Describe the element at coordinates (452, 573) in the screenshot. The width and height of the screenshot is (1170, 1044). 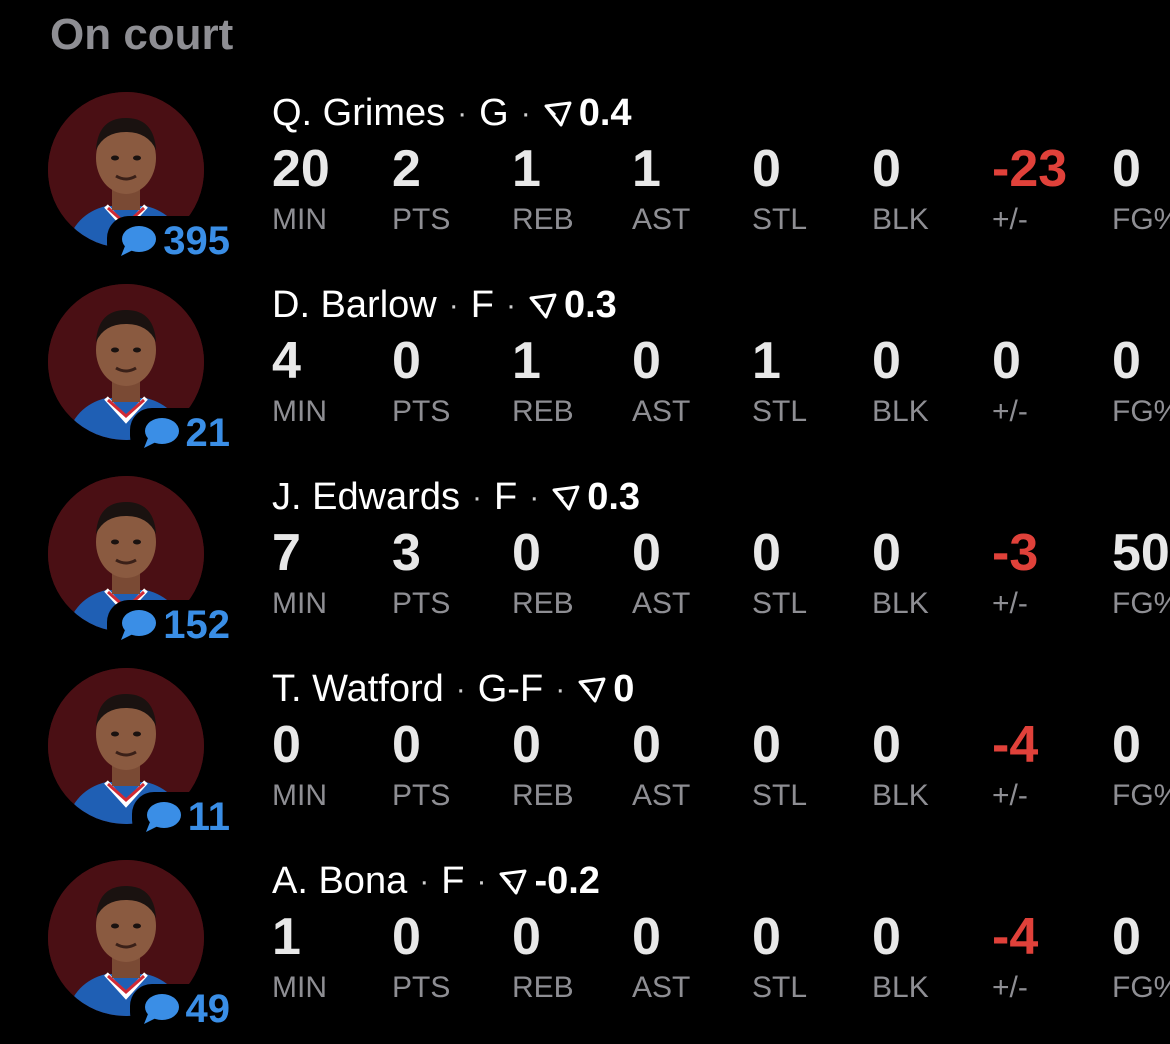
I see `stat-pts-column: 3 PTS` at that location.